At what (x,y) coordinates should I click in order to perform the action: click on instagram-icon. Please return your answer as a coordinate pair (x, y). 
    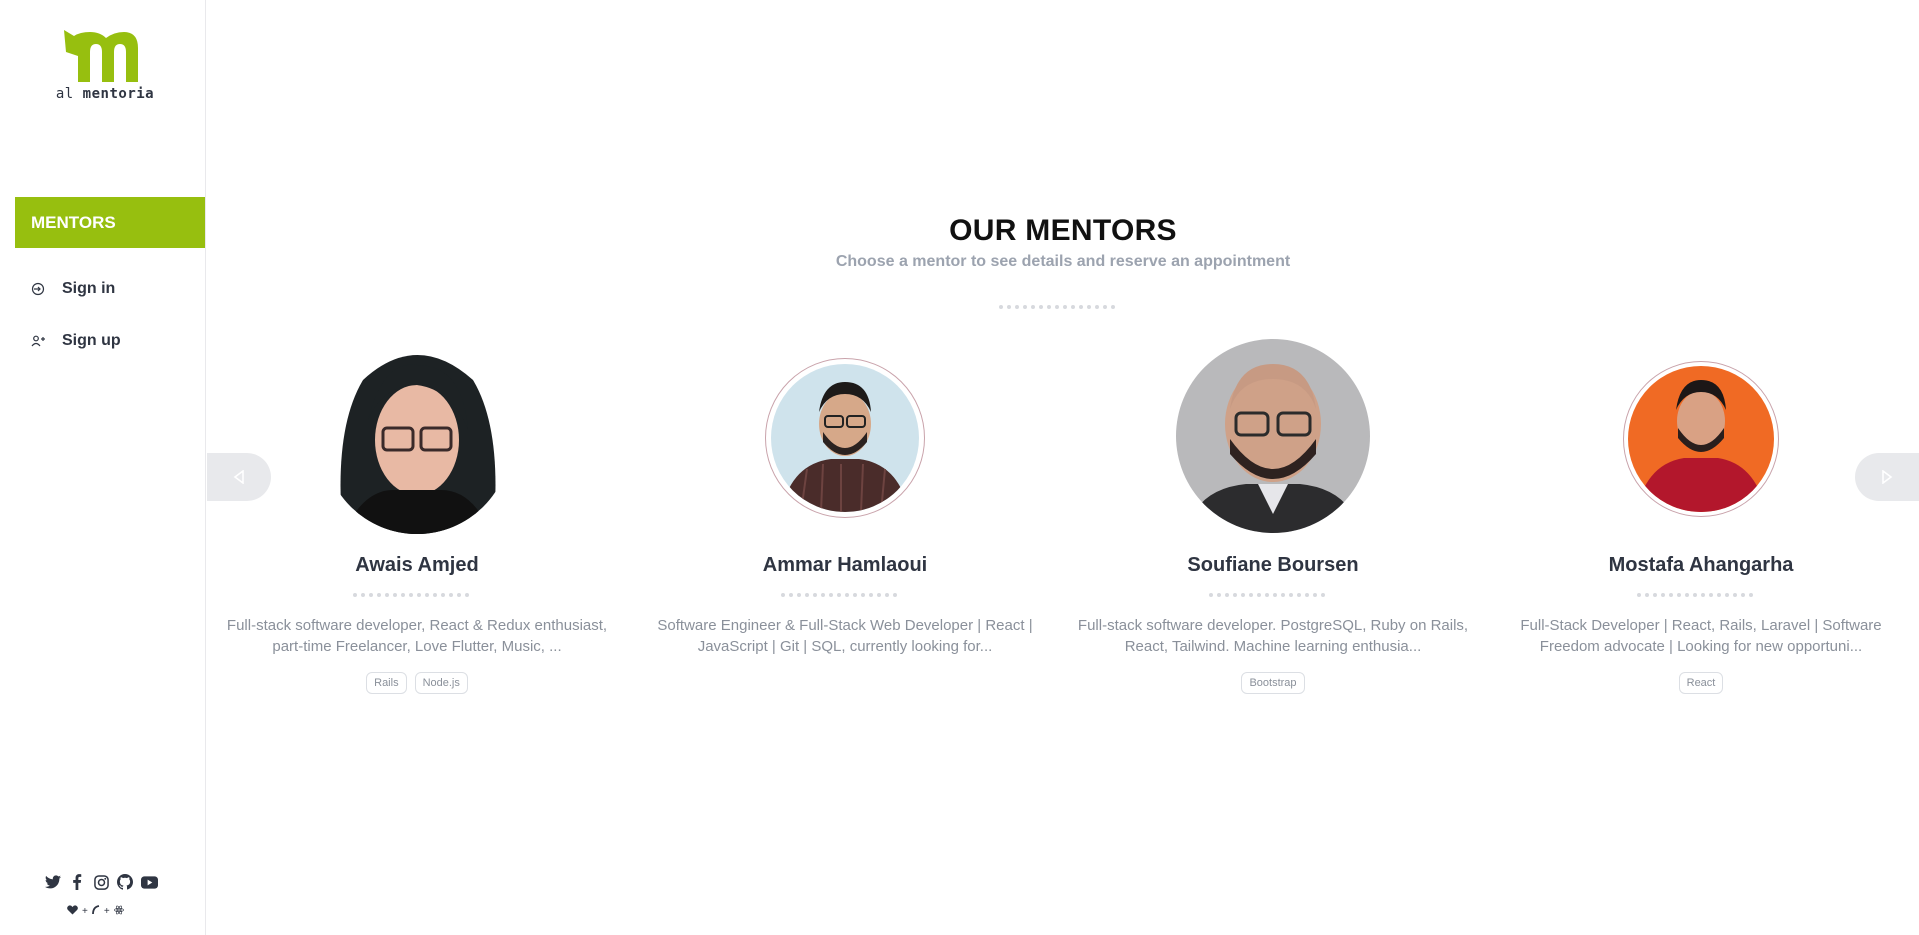
    Looking at the image, I should click on (101, 882).